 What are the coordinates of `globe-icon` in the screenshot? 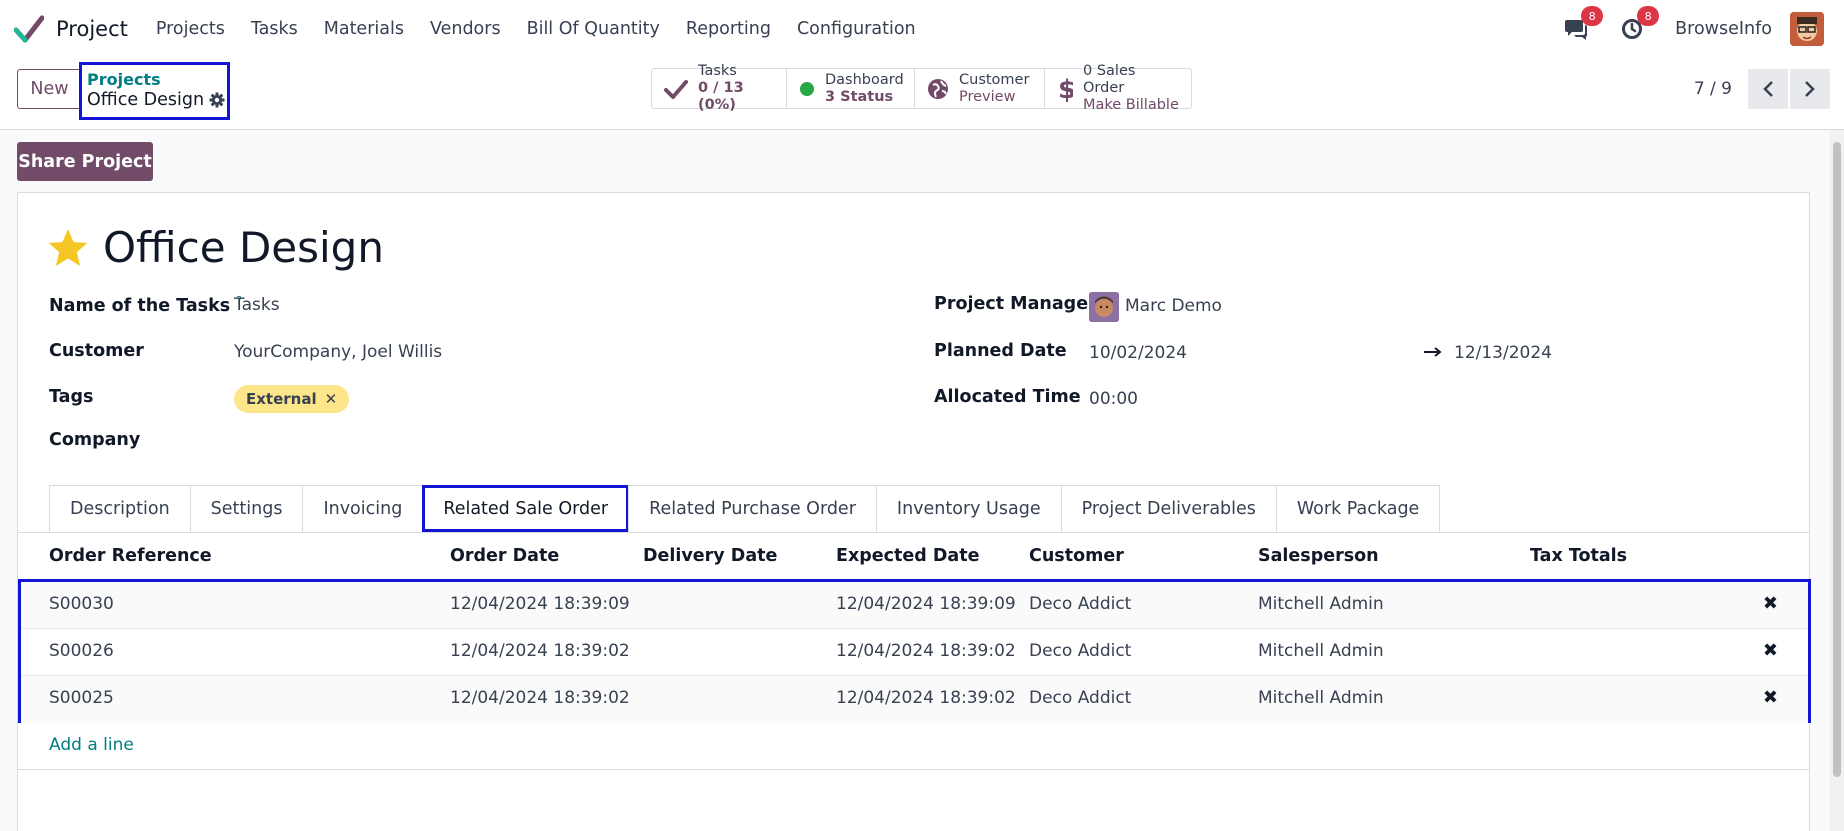 It's located at (938, 88).